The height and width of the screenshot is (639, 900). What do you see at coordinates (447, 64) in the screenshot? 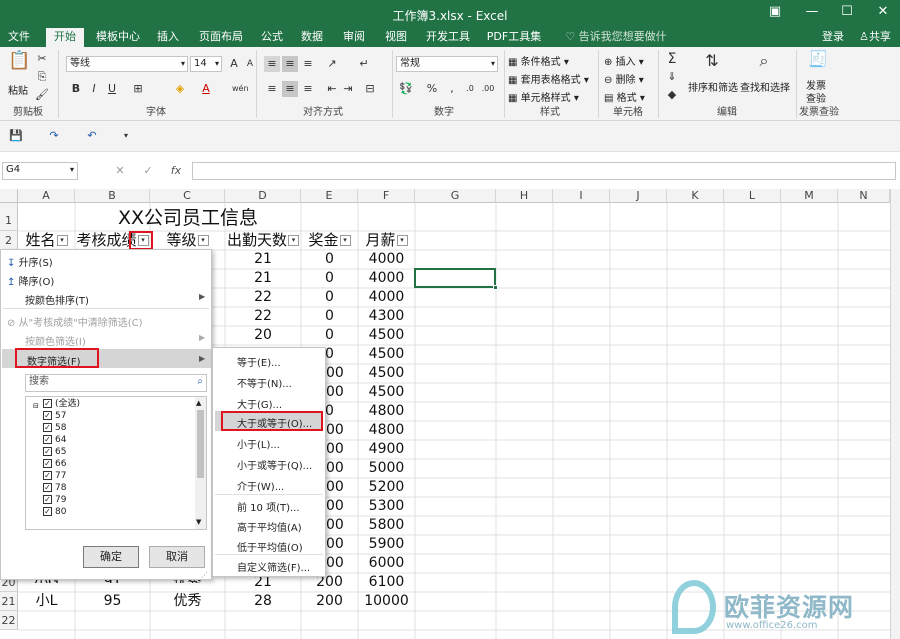
I see `number-format-select: 常规 ▾` at bounding box center [447, 64].